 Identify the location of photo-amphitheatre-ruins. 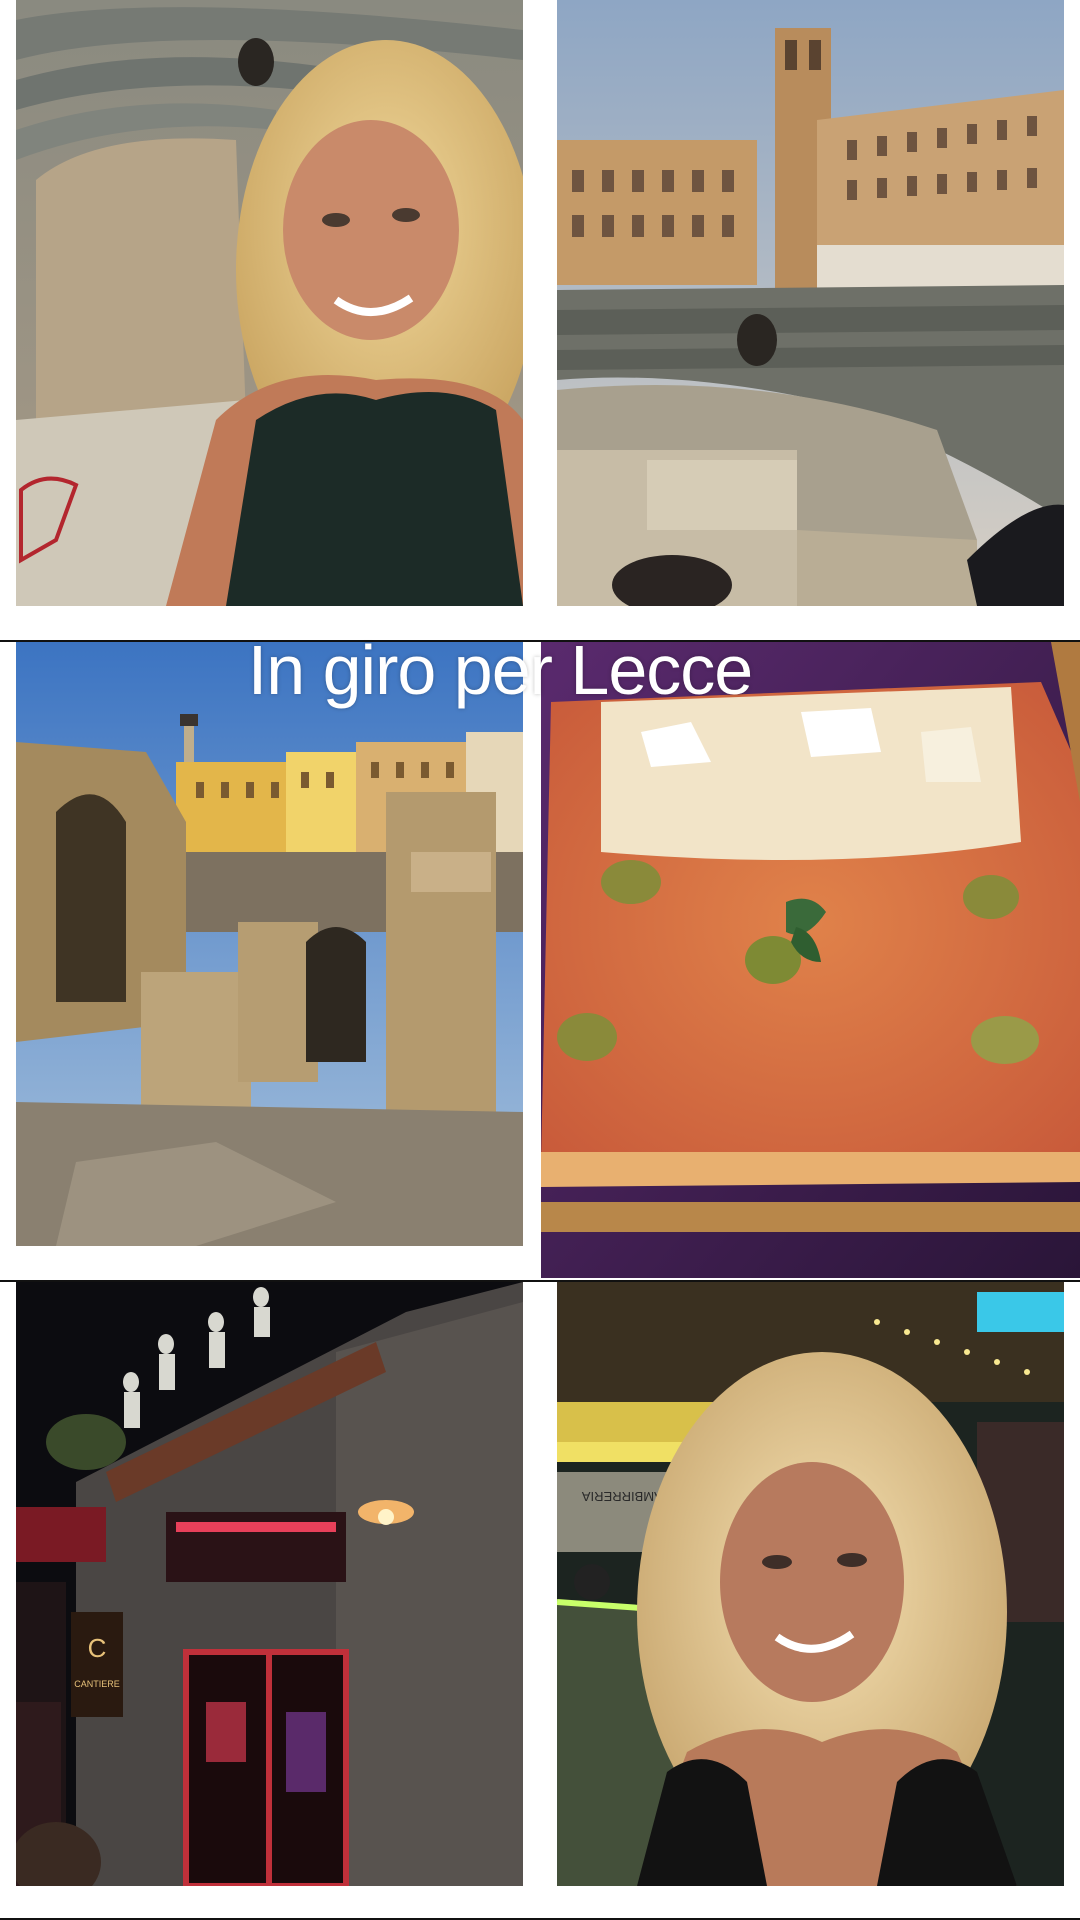
(269, 944).